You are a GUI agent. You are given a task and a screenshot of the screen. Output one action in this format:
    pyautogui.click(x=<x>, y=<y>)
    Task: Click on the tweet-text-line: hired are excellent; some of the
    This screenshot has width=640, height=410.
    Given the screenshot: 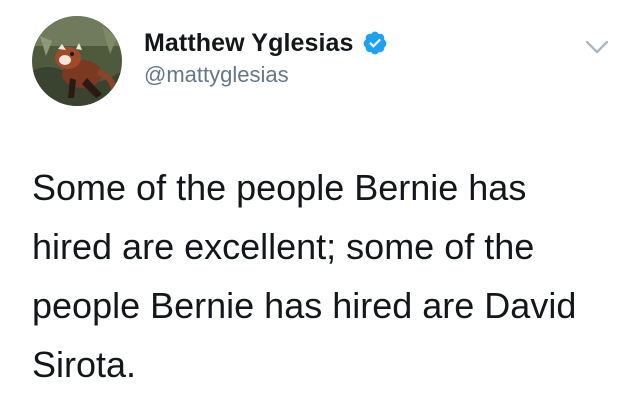 What is the action you would take?
    pyautogui.click(x=283, y=246)
    